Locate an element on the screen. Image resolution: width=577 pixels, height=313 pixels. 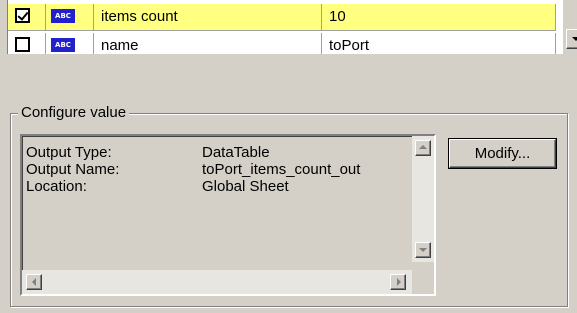
field-value: toPort_items_count_out is located at coordinates (281, 169).